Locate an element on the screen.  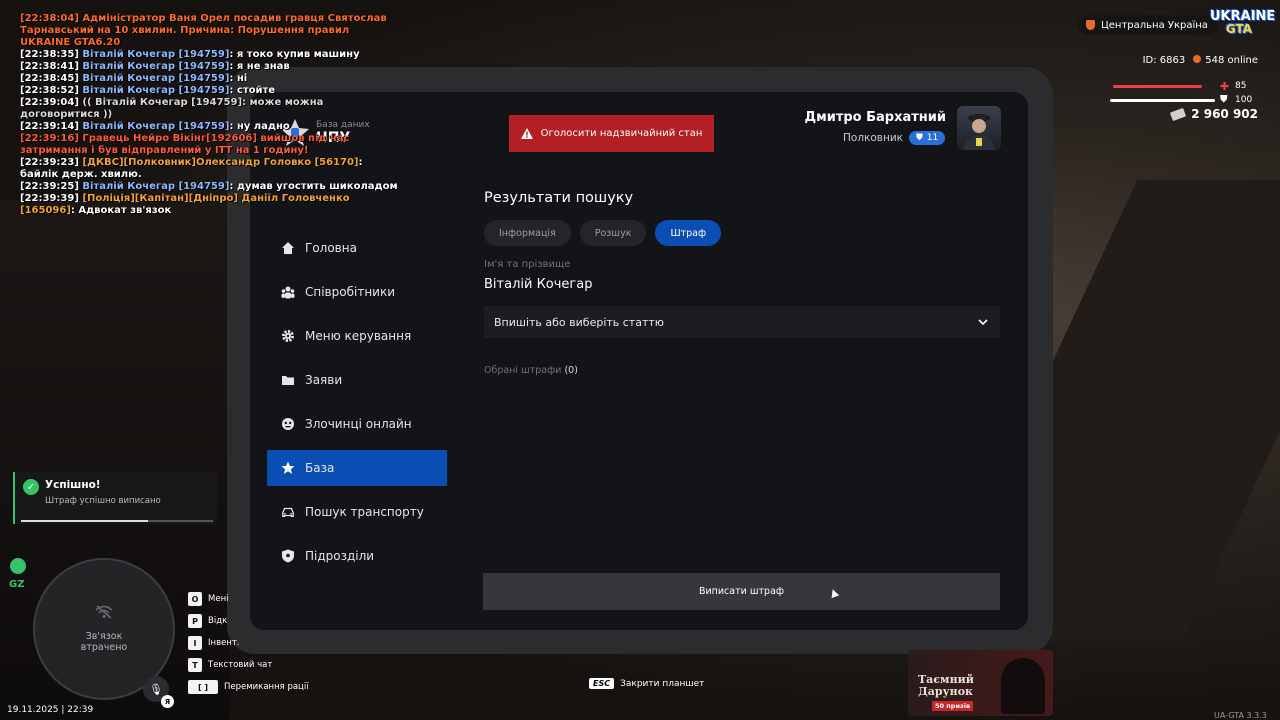
rank-shield-icon: ⛊ is located at coordinates (919, 138).